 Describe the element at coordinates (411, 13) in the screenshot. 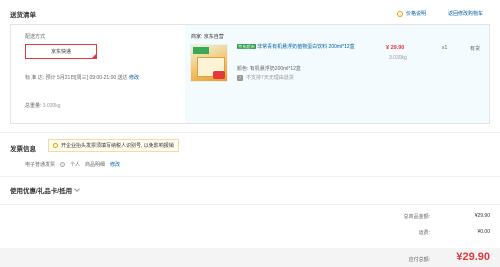

I see `price-note-link: ! 价格说明` at that location.